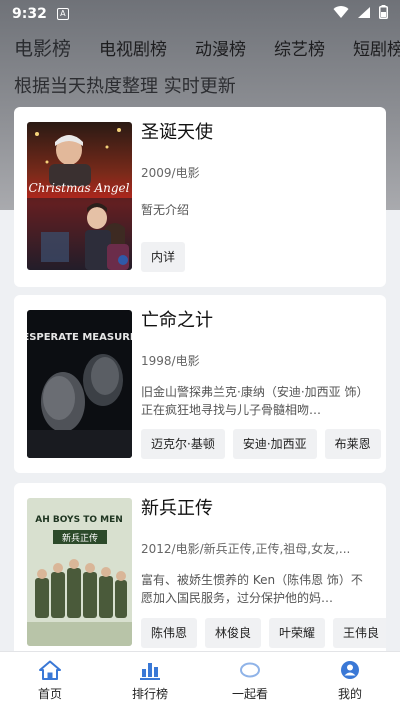 The width and height of the screenshot is (400, 710). What do you see at coordinates (250, 670) in the screenshot?
I see `watch-together-icon` at bounding box center [250, 670].